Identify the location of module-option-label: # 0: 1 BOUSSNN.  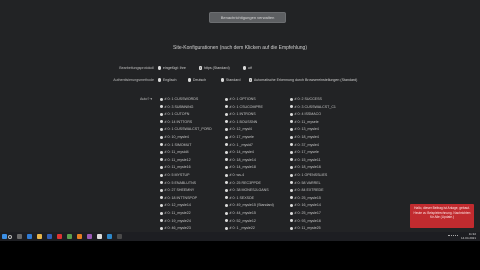
(243, 121).